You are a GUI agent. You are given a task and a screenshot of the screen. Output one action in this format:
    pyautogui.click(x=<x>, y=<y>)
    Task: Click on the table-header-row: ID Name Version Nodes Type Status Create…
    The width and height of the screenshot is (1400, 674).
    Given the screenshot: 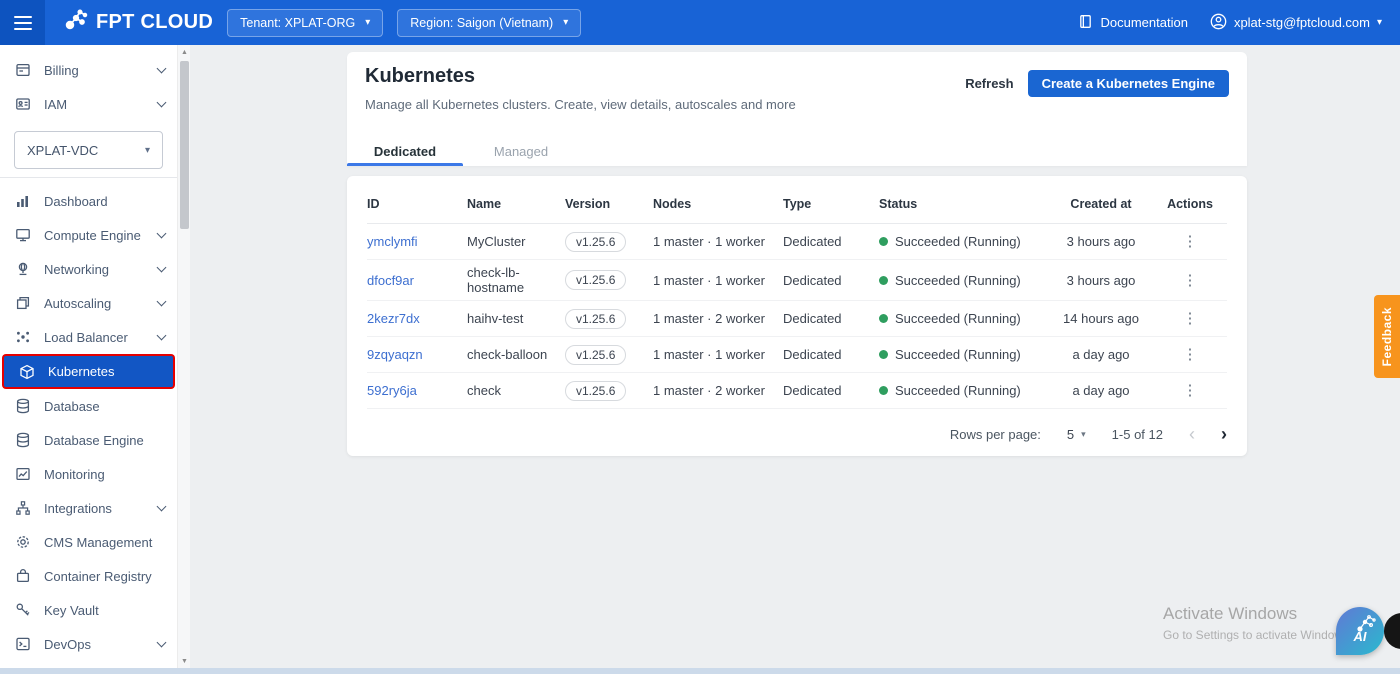 What is the action you would take?
    pyautogui.click(x=797, y=204)
    